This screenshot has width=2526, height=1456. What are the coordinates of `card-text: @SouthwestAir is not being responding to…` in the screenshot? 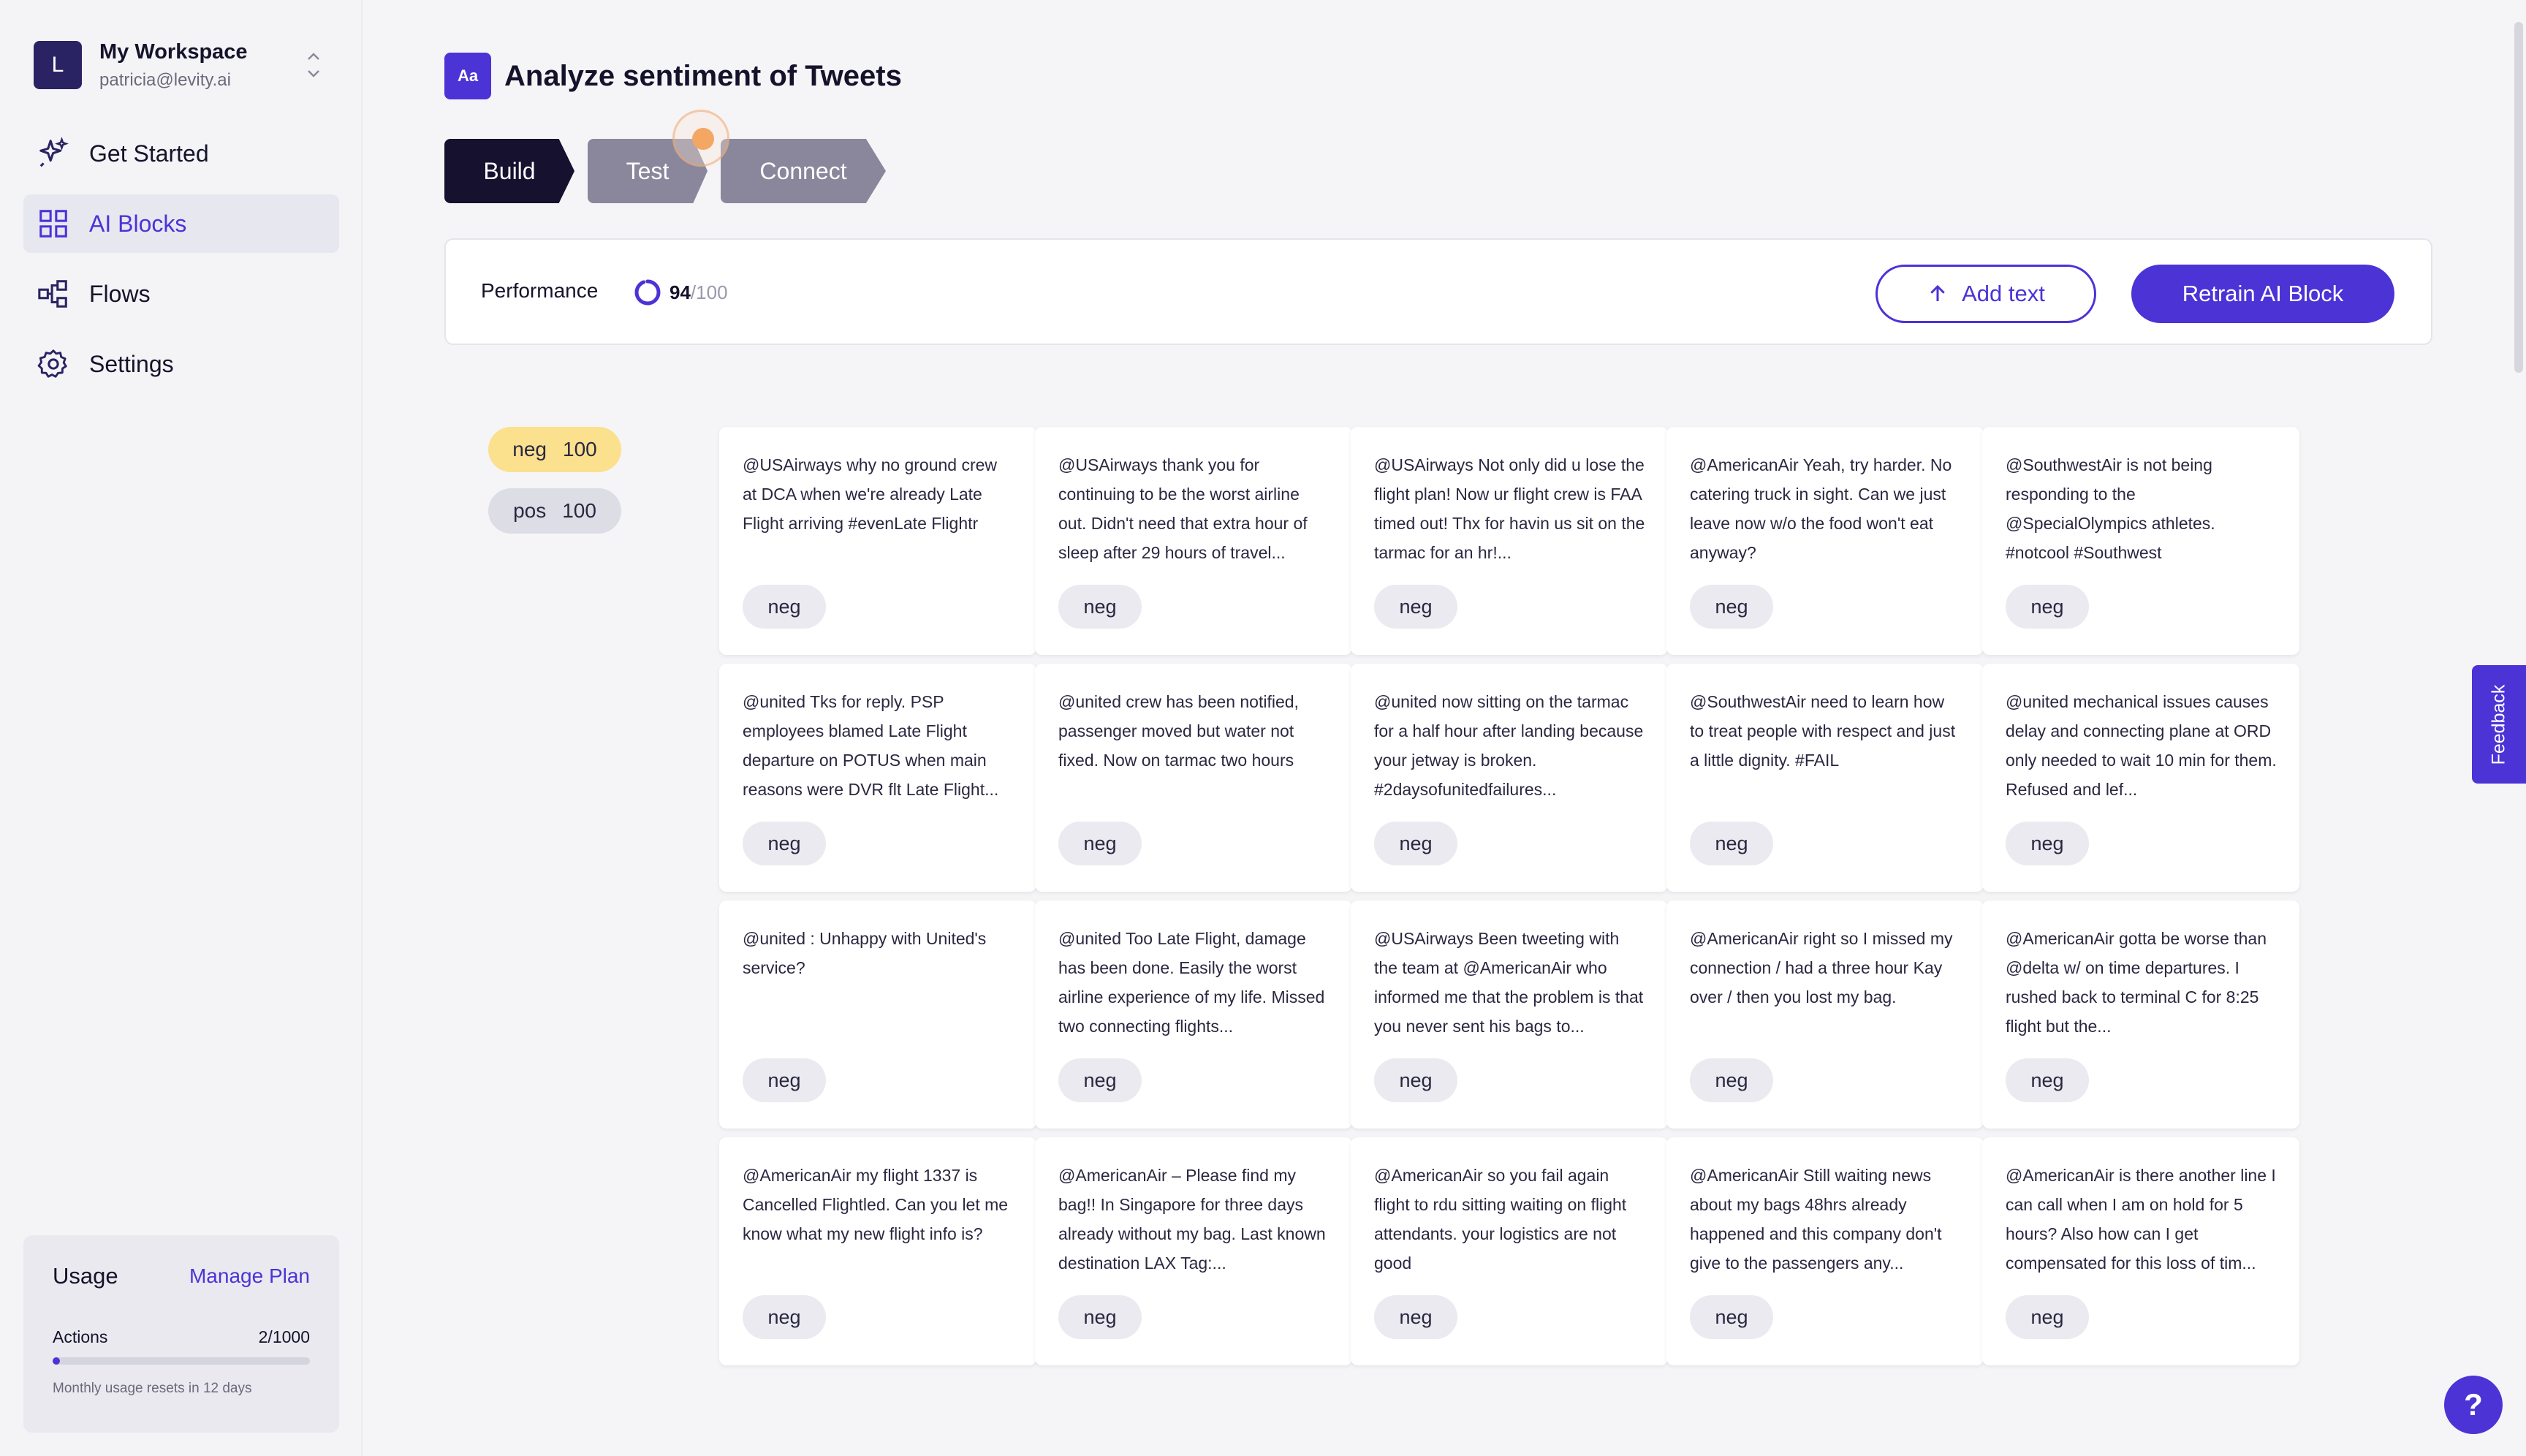 It's located at (2110, 508).